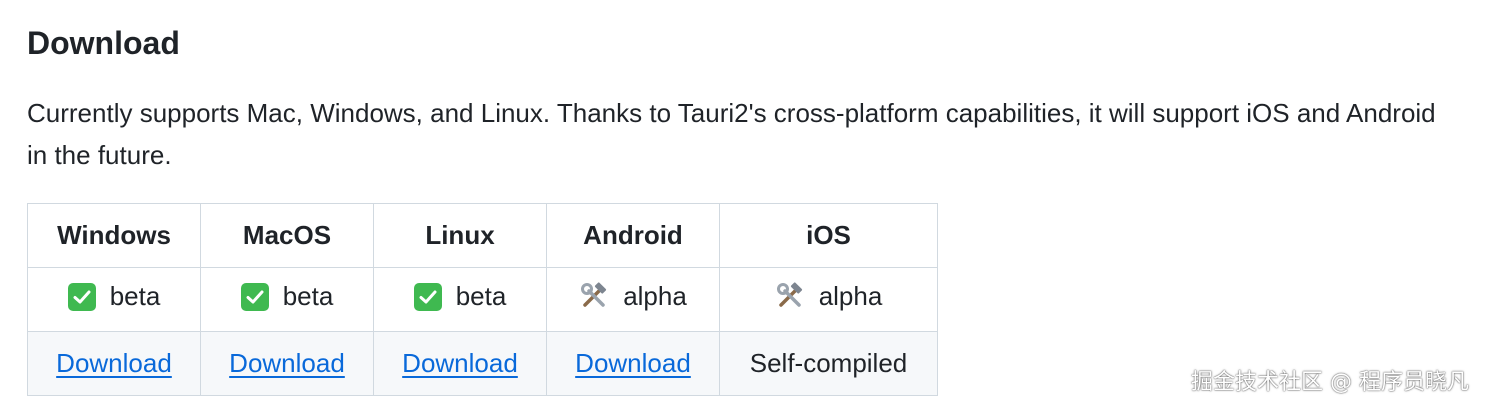 This screenshot has width=1487, height=411. What do you see at coordinates (633, 235) in the screenshot?
I see `header-android: Android` at bounding box center [633, 235].